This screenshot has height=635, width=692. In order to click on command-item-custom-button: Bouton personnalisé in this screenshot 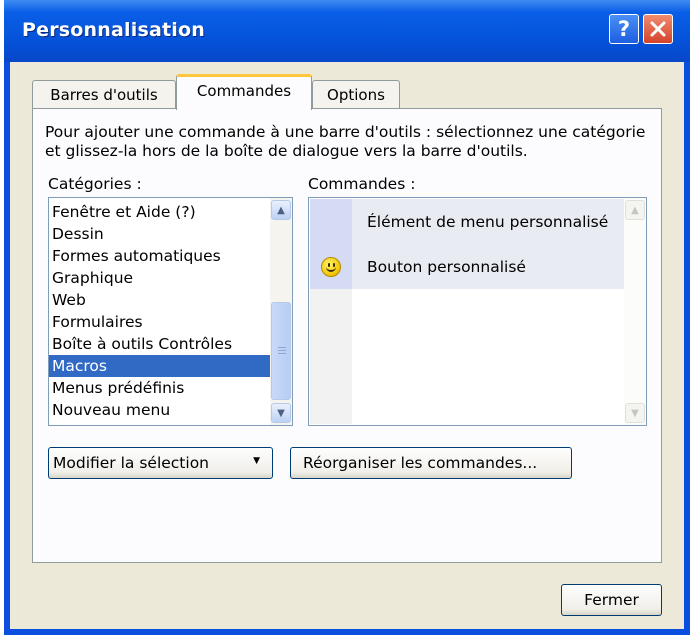, I will do `click(478, 266)`.